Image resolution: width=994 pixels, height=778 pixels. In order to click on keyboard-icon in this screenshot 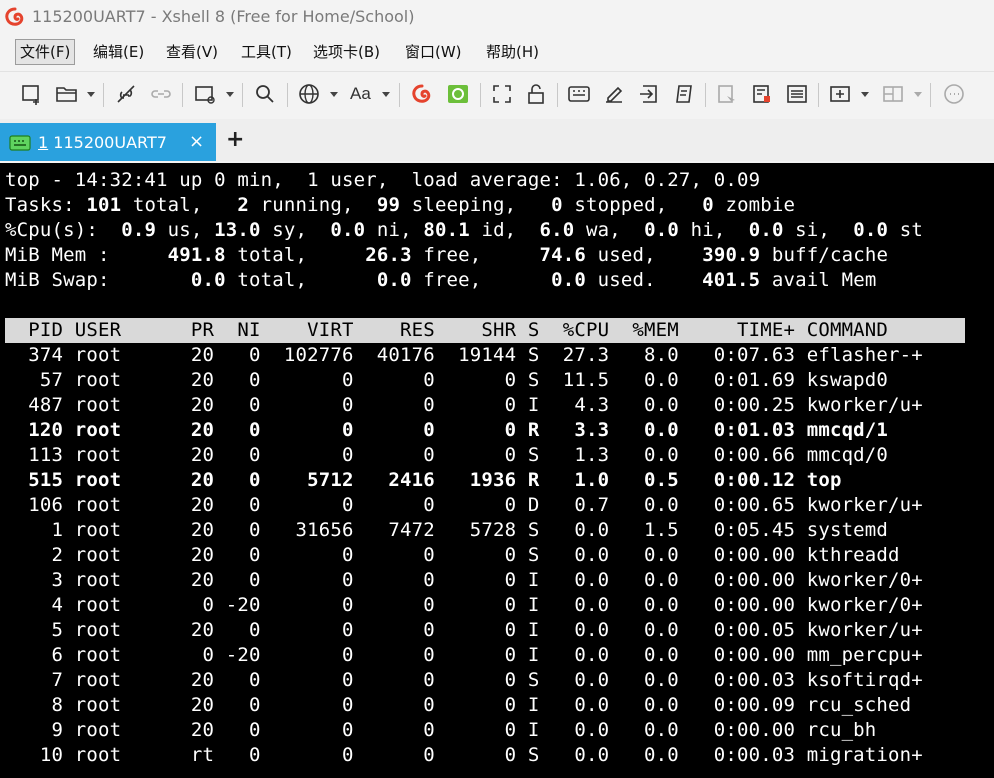, I will do `click(579, 94)`.